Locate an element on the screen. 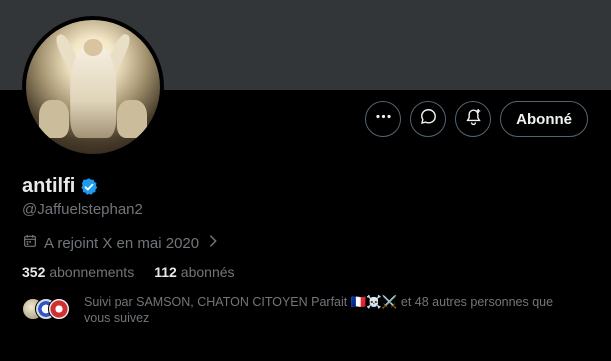  profile-stats: 352 abonnements 112 abonnés is located at coordinates (128, 272).